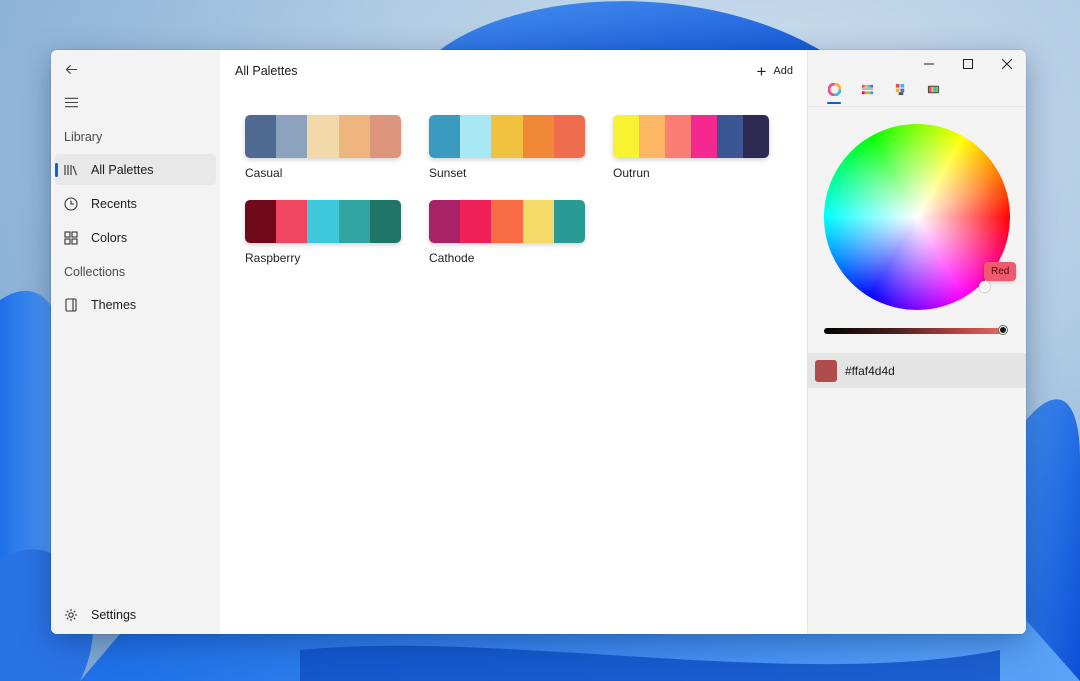 The image size is (1080, 681). I want to click on collections-header: Collections, so click(95, 272).